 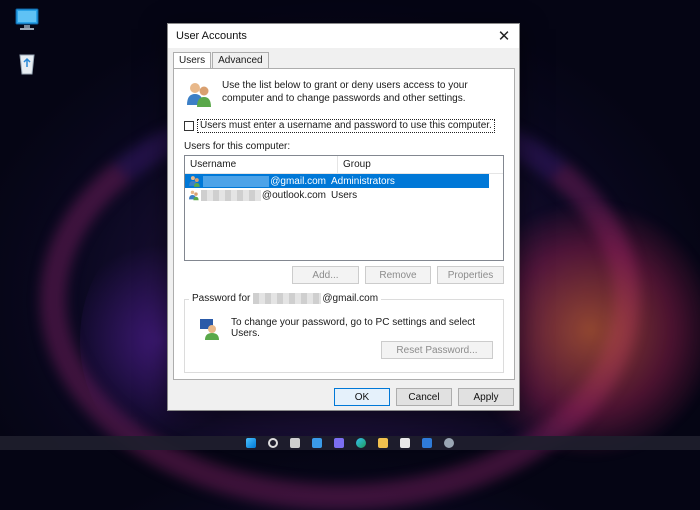 What do you see at coordinates (221, 298) in the screenshot?
I see `password-for-label: Password for` at bounding box center [221, 298].